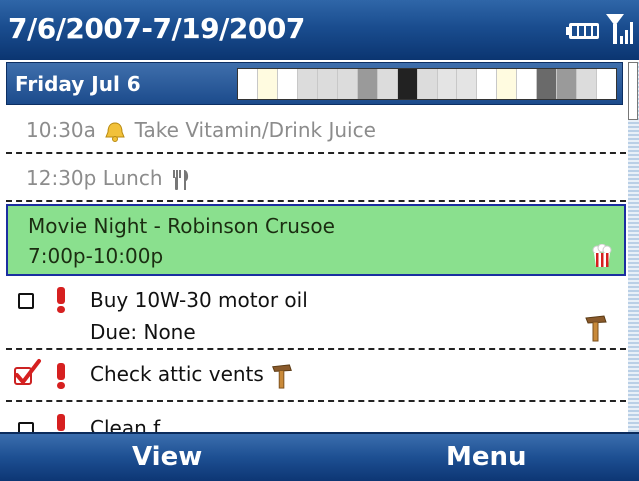 Image resolution: width=639 pixels, height=481 pixels. I want to click on checked-checkbox-icon, so click(27, 373).